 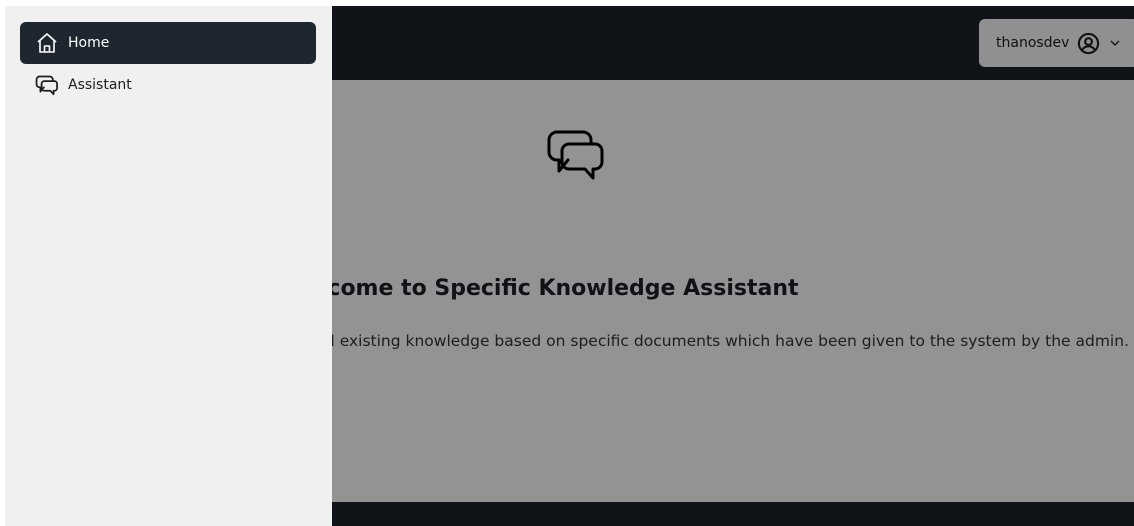 What do you see at coordinates (47, 85) in the screenshot?
I see `chat-bubbles-icon` at bounding box center [47, 85].